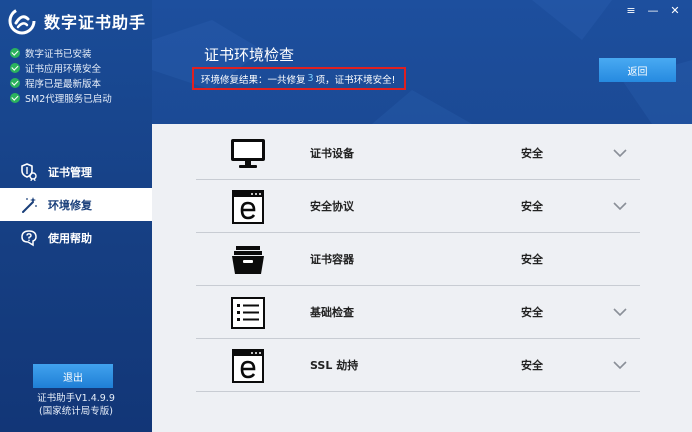  I want to click on result-count: 3, so click(310, 78).